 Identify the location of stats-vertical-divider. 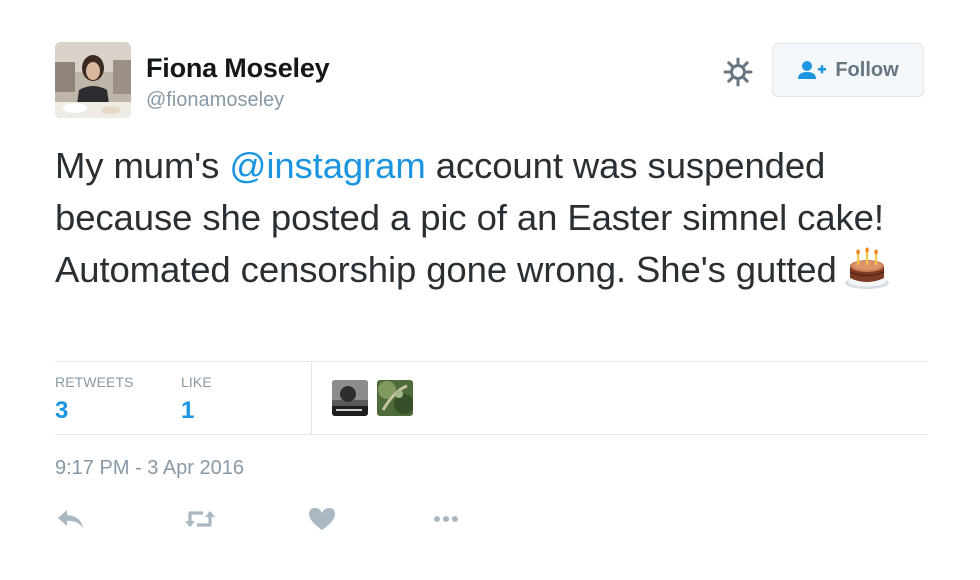
(311, 398).